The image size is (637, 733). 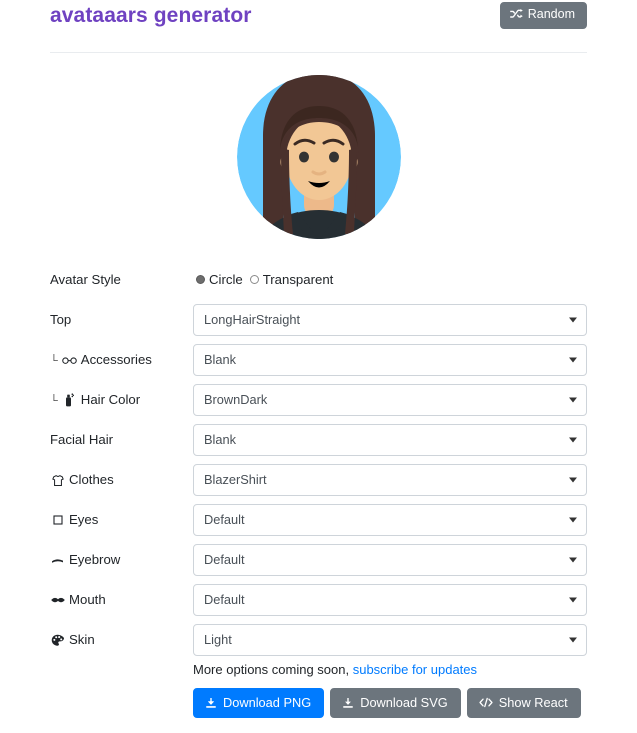 I want to click on random-button: Random, so click(x=543, y=15).